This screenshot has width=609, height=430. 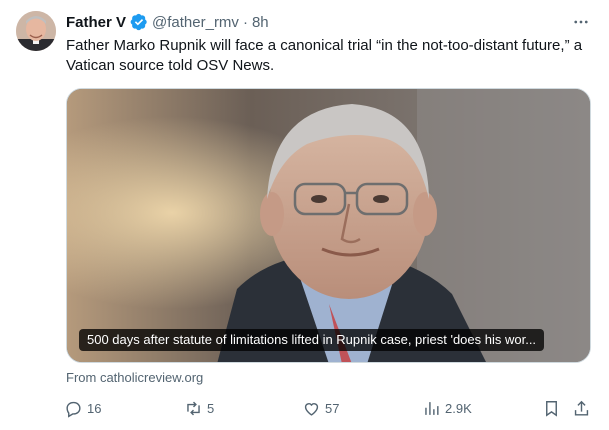 What do you see at coordinates (320, 408) in the screenshot?
I see `like-button: 57` at bounding box center [320, 408].